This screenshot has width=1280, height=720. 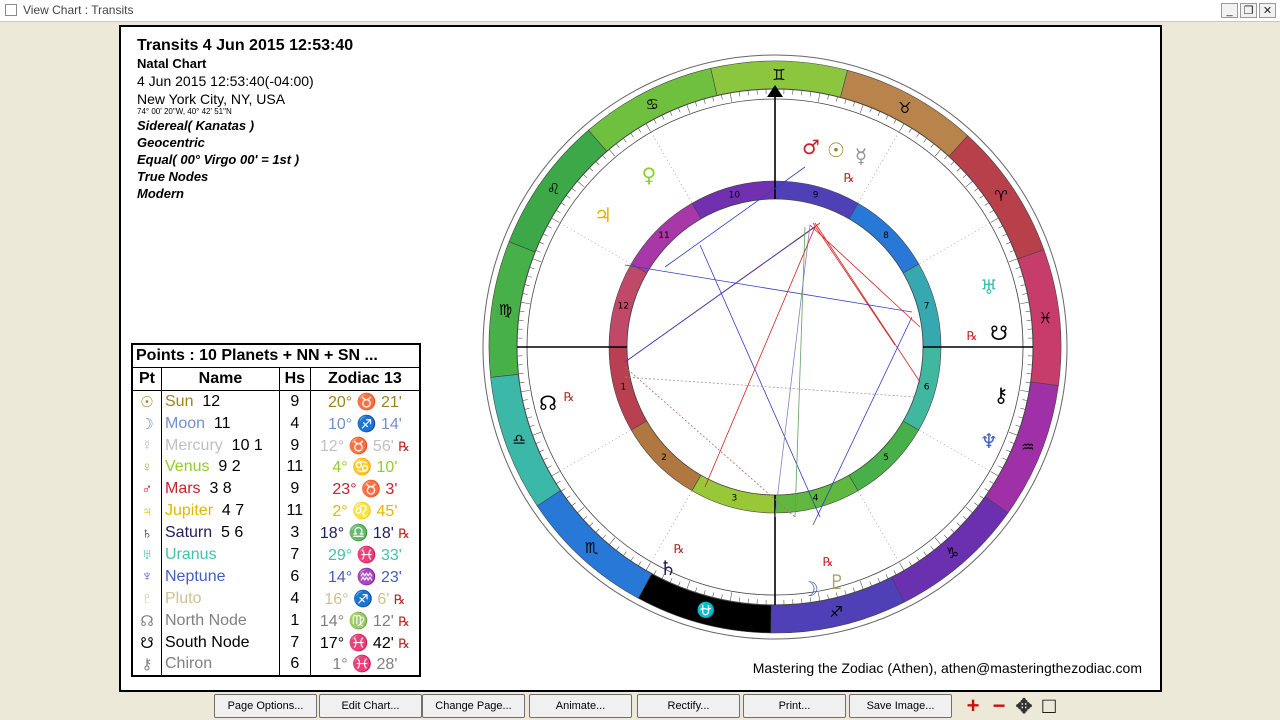 What do you see at coordinates (147, 665) in the screenshot?
I see `planet-glyph-icon: ⚷` at bounding box center [147, 665].